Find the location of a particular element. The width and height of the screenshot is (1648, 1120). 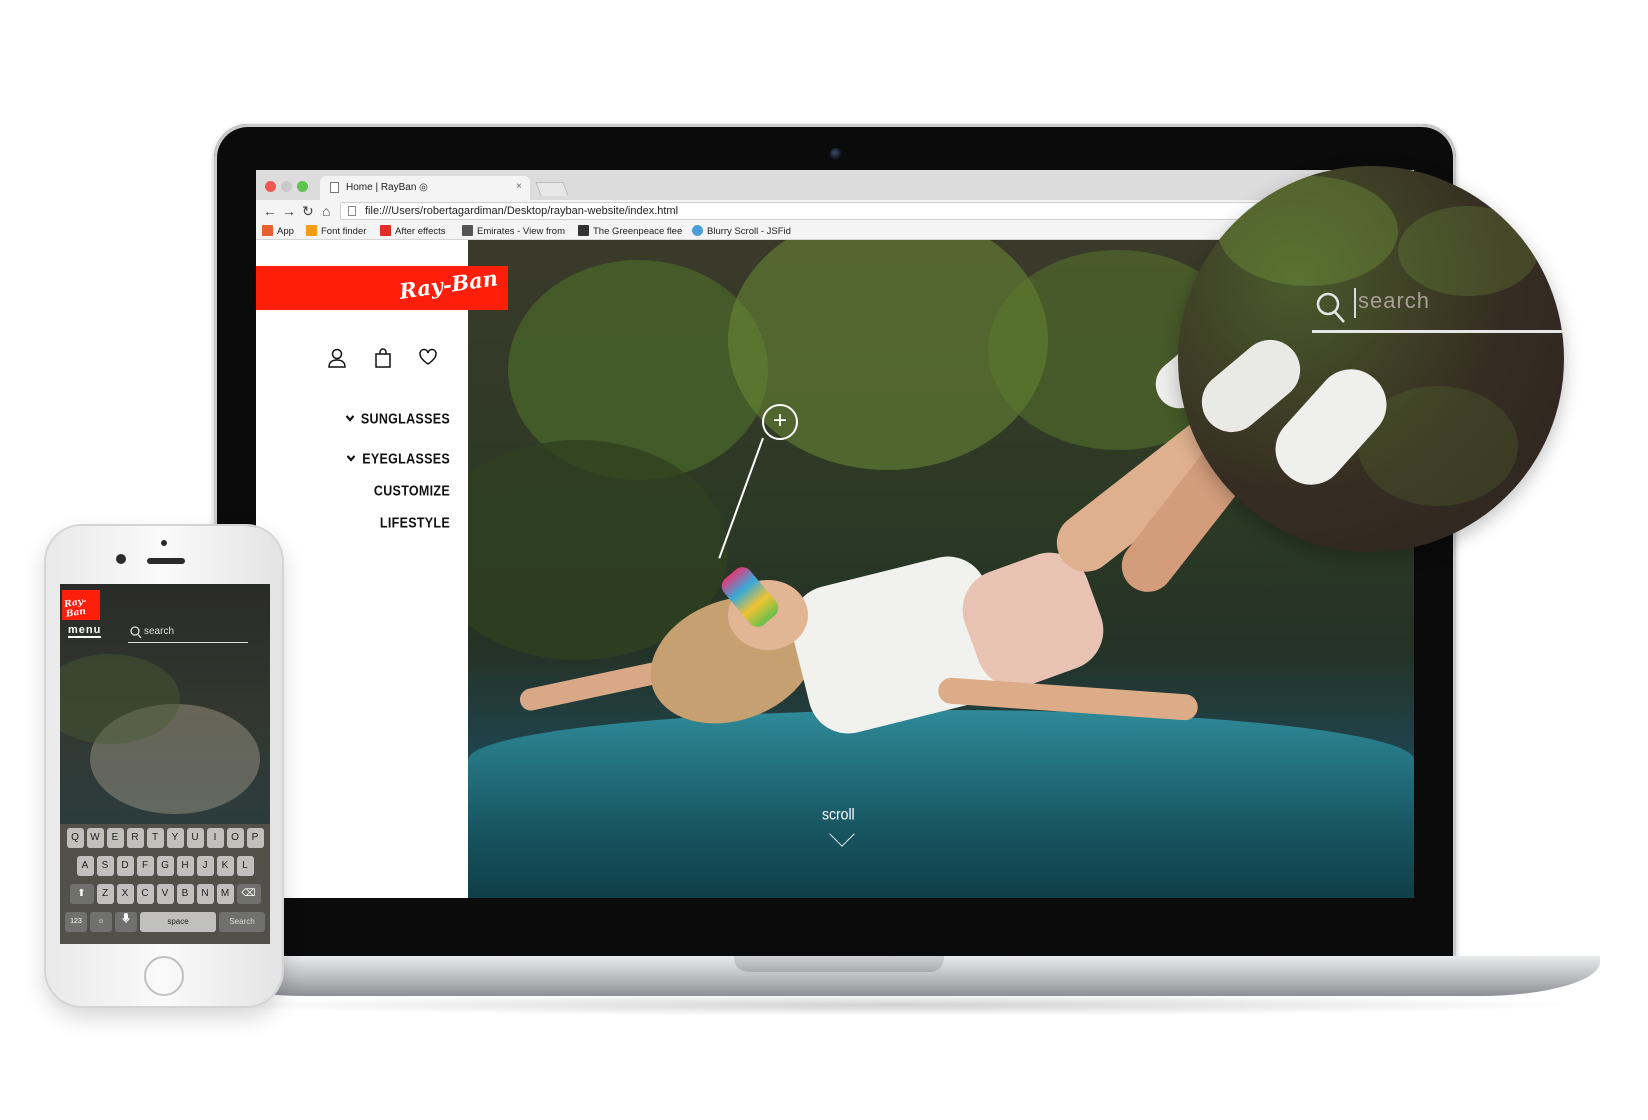

shift-key: ⬆ is located at coordinates (81, 894).